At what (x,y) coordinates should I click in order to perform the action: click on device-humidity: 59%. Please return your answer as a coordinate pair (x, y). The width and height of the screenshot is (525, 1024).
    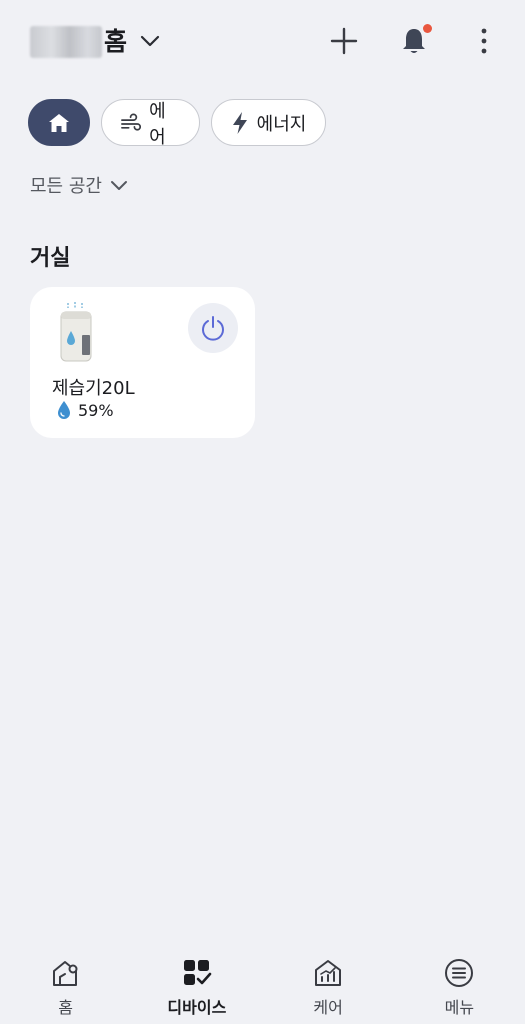
    Looking at the image, I should click on (85, 410).